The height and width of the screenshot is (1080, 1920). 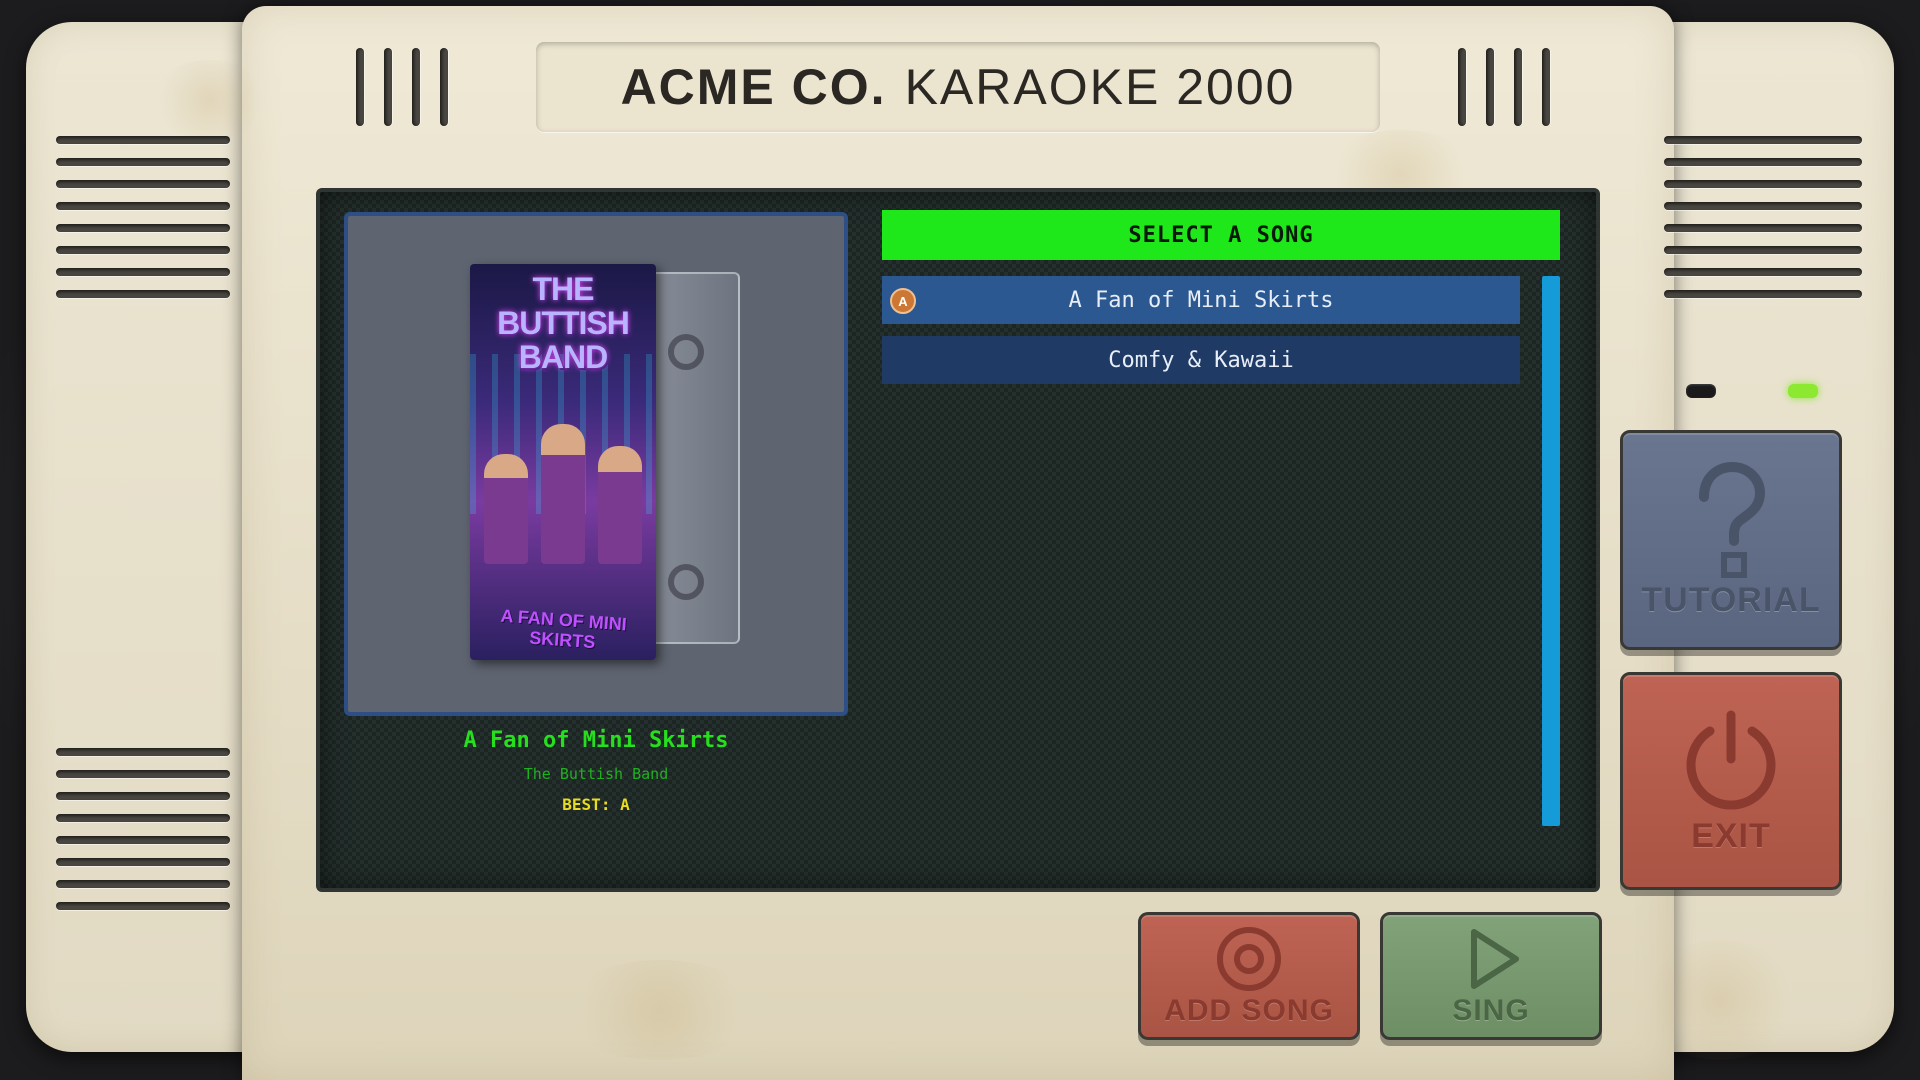 I want to click on tutorial-button: TUTORIAL, so click(x=1731, y=540).